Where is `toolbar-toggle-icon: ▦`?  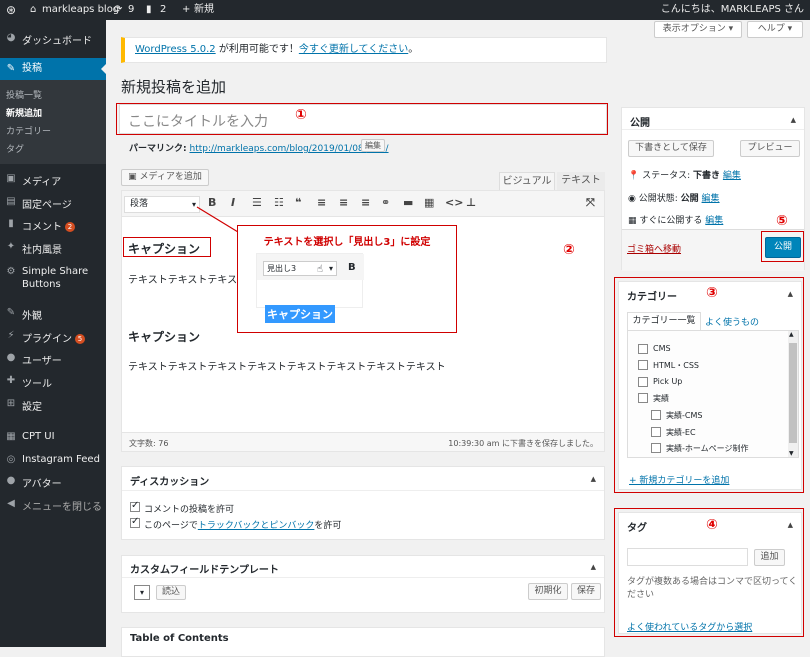 toolbar-toggle-icon: ▦ is located at coordinates (429, 202).